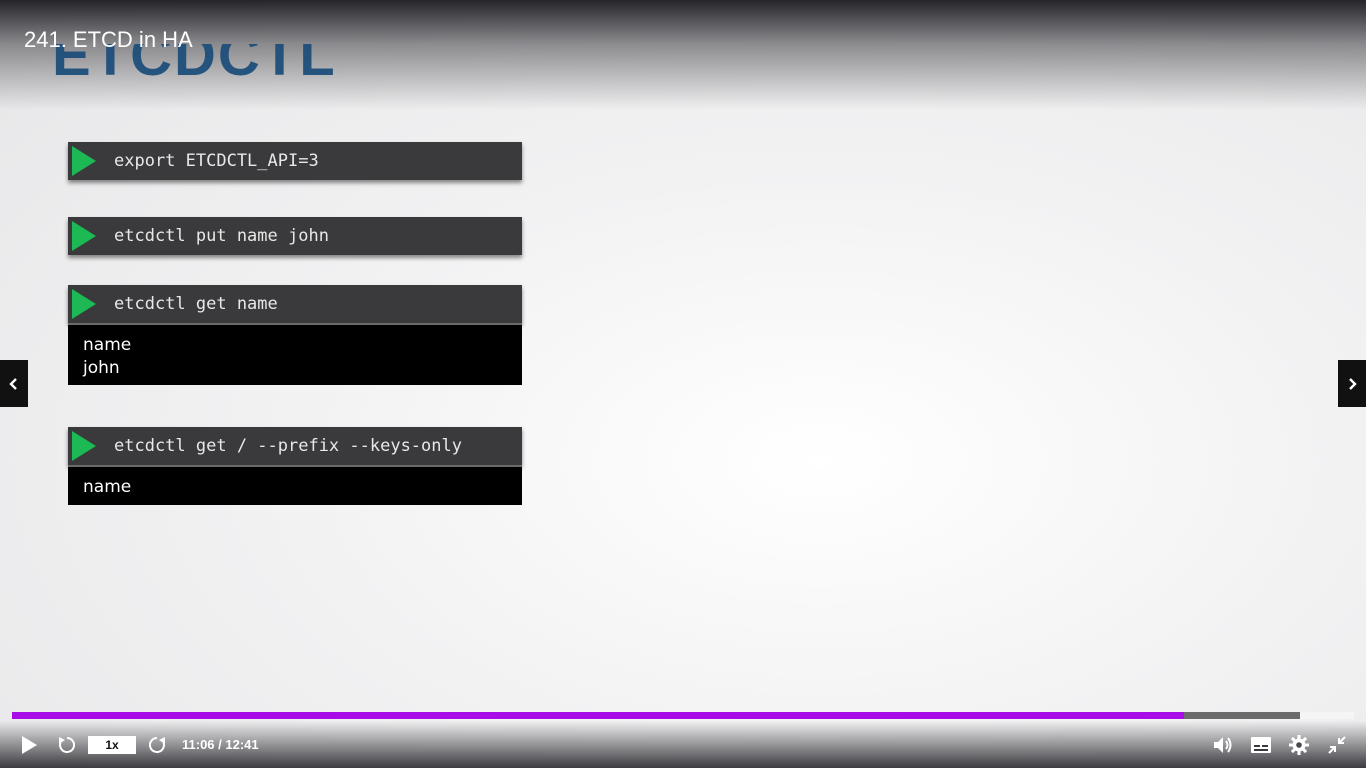 This screenshot has height=768, width=1366. I want to click on progress-bar, so click(683, 715).